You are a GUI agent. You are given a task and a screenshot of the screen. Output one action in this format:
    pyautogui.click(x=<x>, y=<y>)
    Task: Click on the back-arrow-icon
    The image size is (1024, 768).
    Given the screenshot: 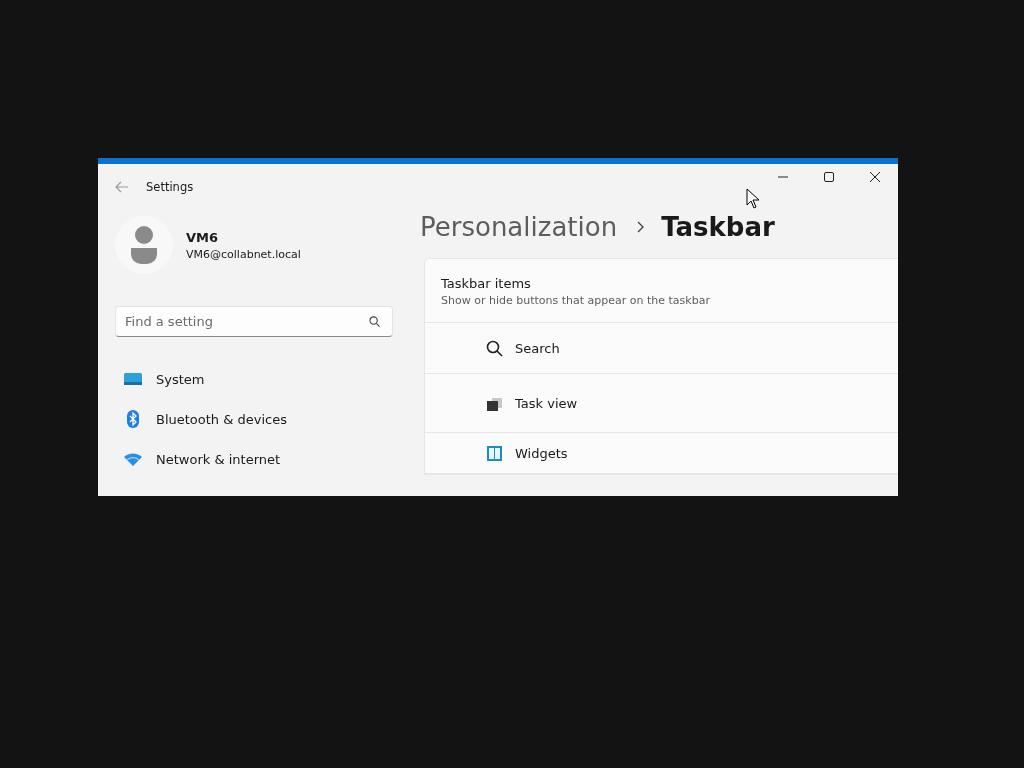 What is the action you would take?
    pyautogui.click(x=122, y=187)
    